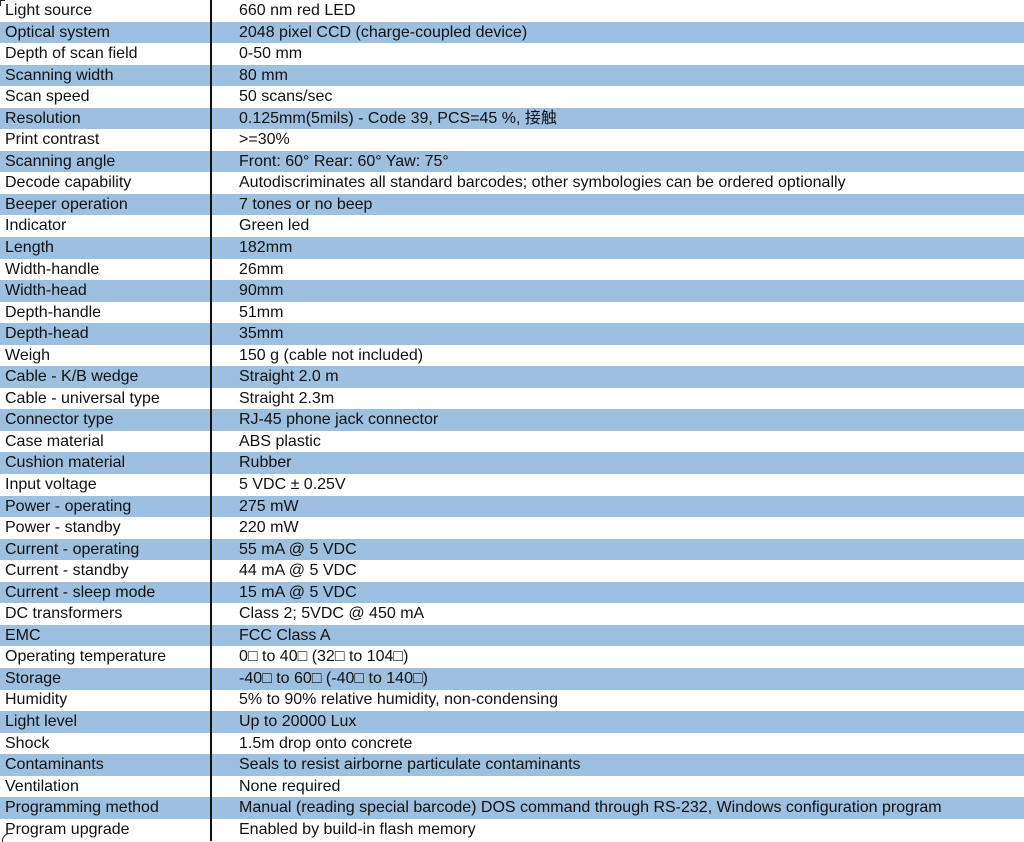  What do you see at coordinates (285, 635) in the screenshot?
I see `spec-value: FCC Class A` at bounding box center [285, 635].